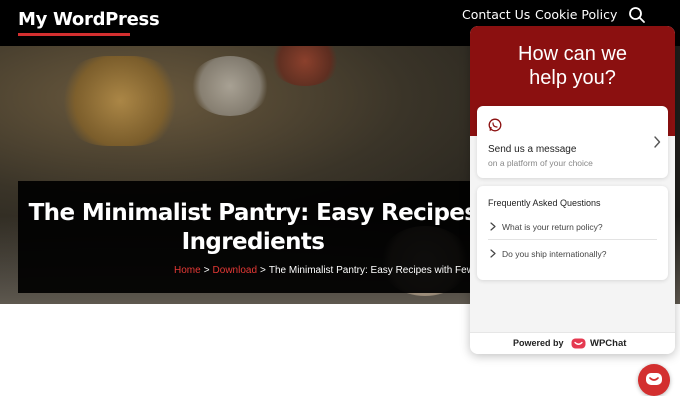 This screenshot has height=396, width=680. I want to click on chat-heading-line2: help you?, so click(572, 78).